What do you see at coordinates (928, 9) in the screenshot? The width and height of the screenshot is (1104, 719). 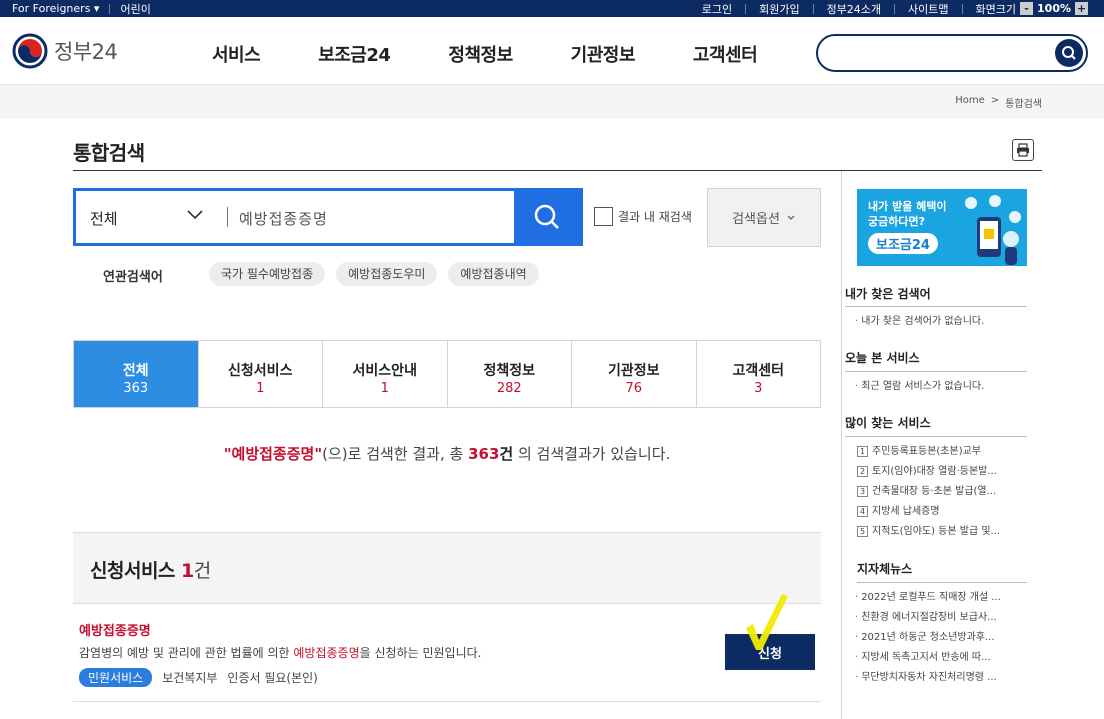 I see `sitemap-link: 사이트맵` at bounding box center [928, 9].